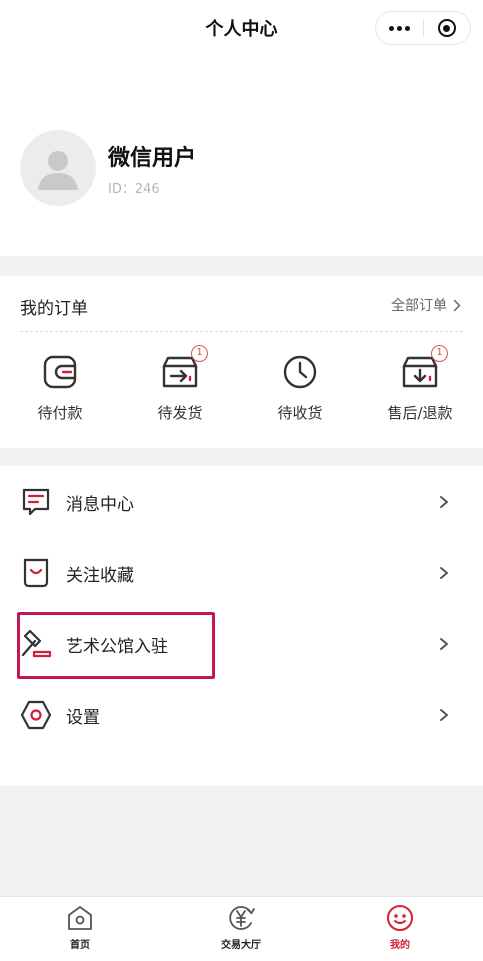 The height and width of the screenshot is (961, 483). I want to click on user-id: ID：246, so click(134, 189).